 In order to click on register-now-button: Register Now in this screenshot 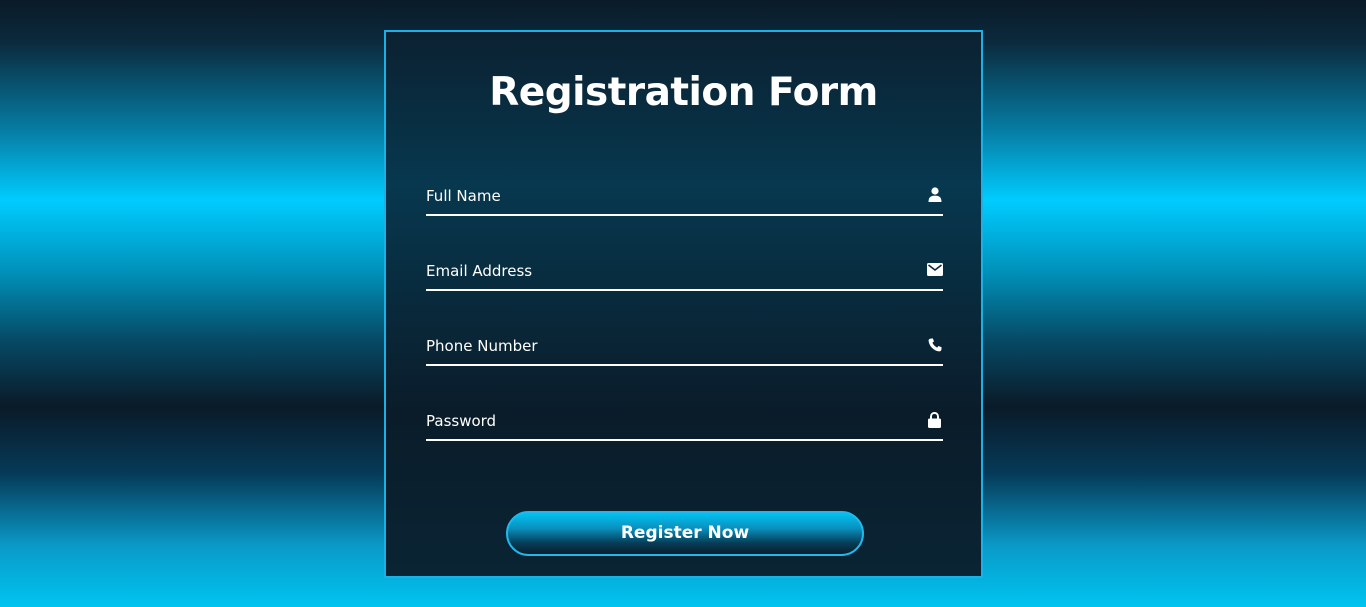, I will do `click(685, 533)`.